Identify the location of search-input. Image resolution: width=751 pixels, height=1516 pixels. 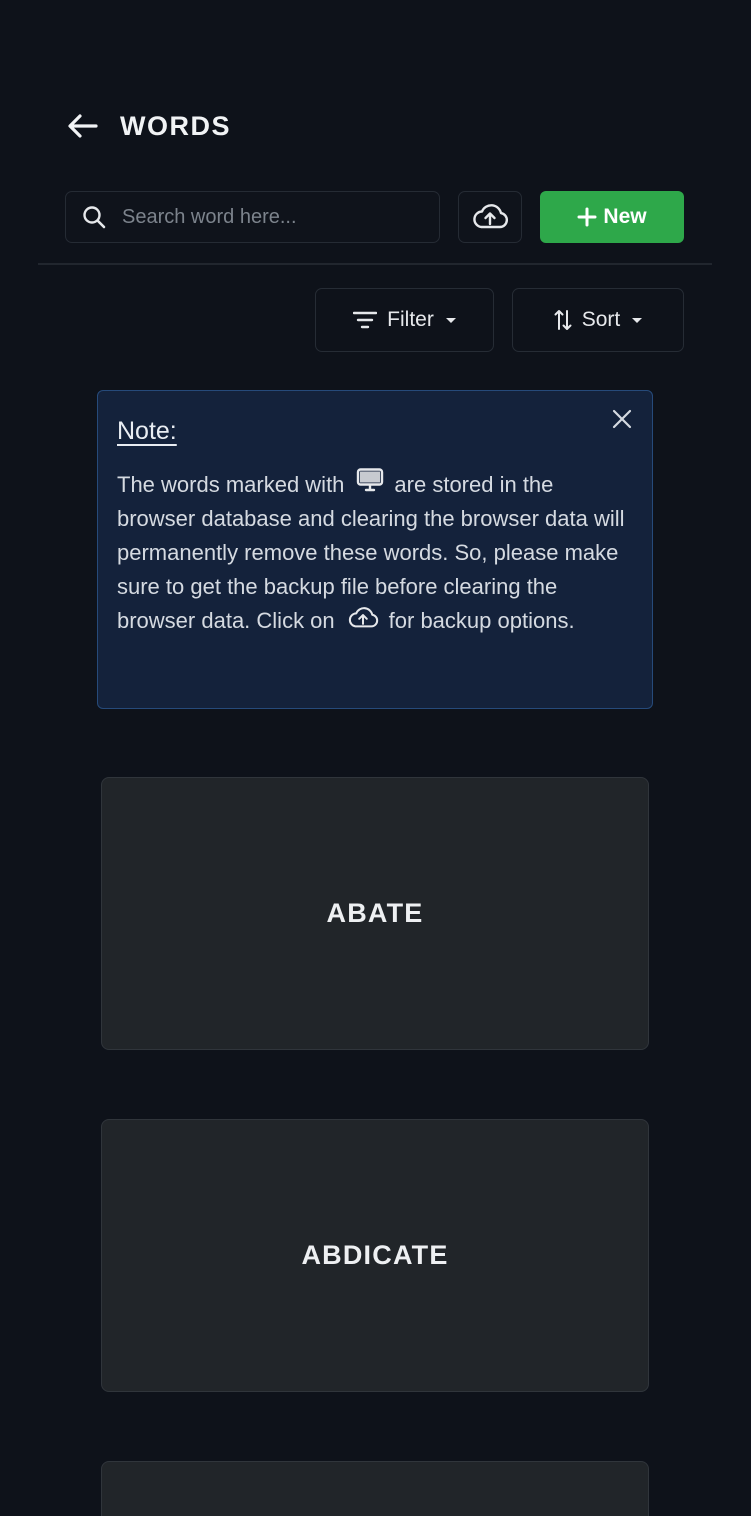
(280, 217).